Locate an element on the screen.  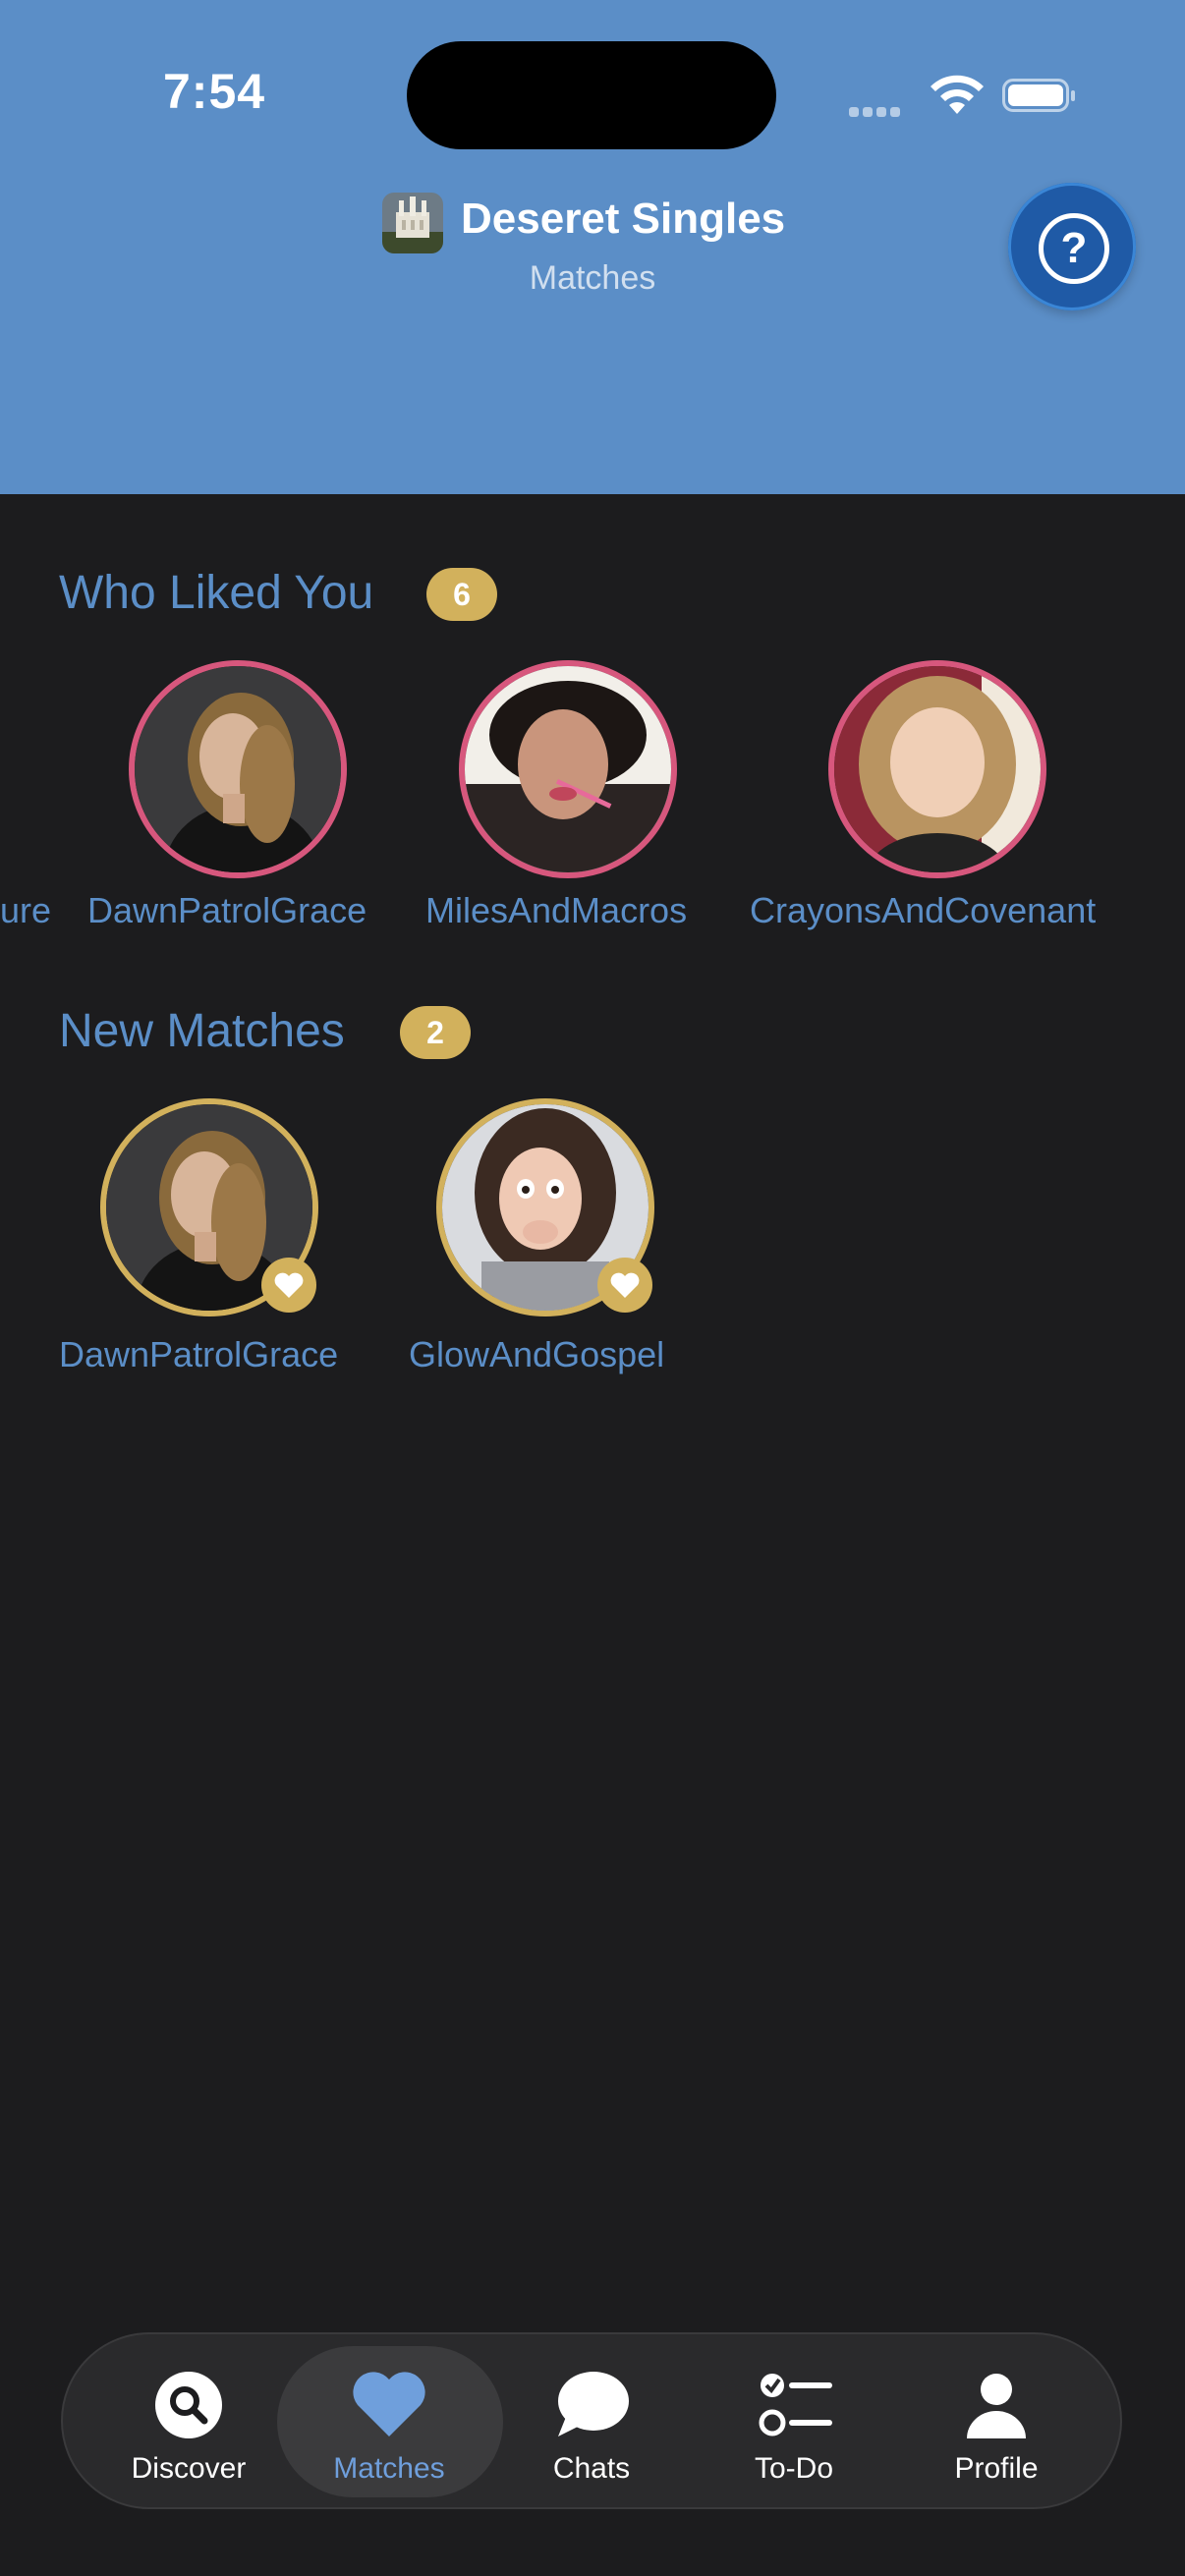
wifi-icon is located at coordinates (958, 94).